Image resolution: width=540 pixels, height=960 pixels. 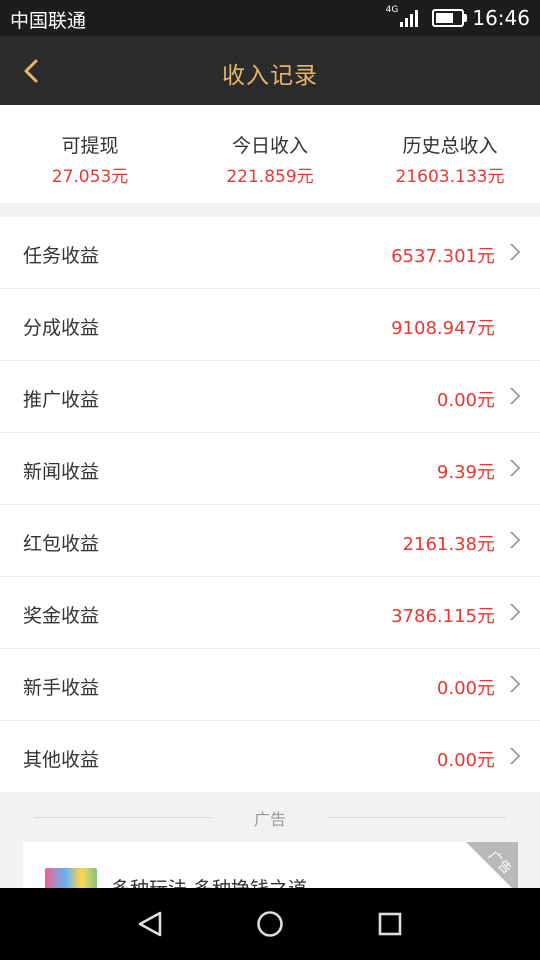 I want to click on summary-today: 今日收入 221.859元, so click(x=270, y=154).